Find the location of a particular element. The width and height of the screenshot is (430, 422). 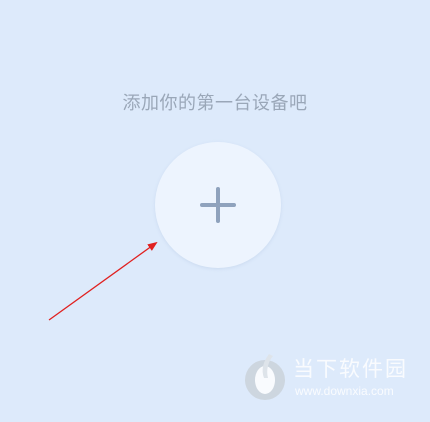

watermark: 当下软件园 www.downxia.com is located at coordinates (330, 378).